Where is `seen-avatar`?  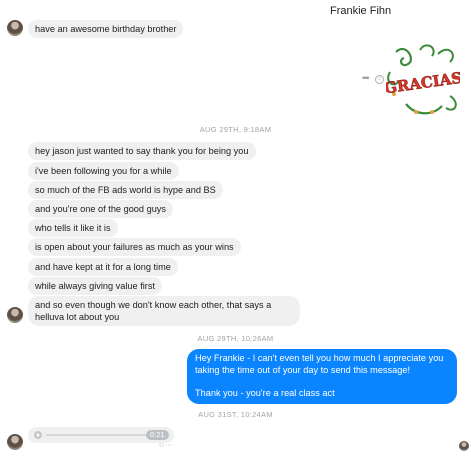
seen-avatar is located at coordinates (464, 446).